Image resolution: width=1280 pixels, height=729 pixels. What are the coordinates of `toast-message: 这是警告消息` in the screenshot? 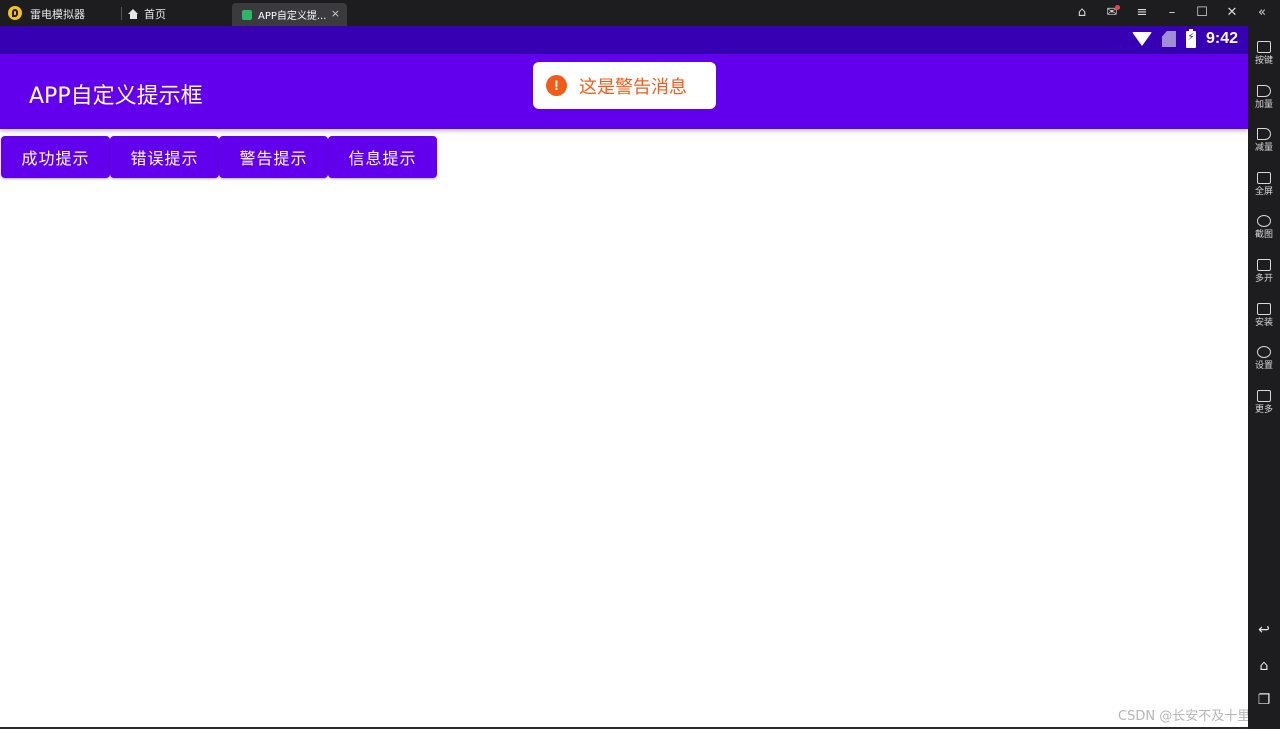 It's located at (633, 87).